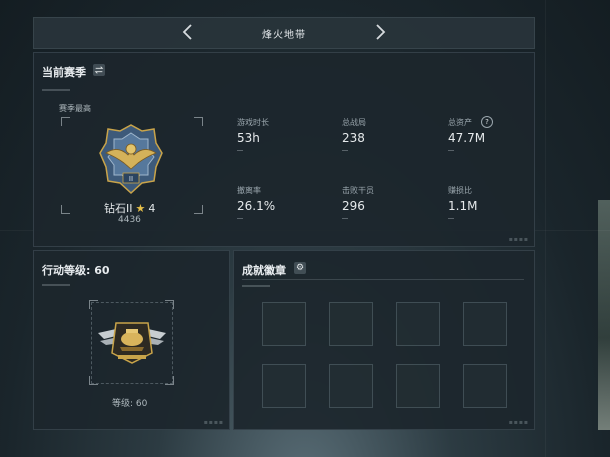  Describe the element at coordinates (56, 285) in the screenshot. I see `action-level-underline` at that location.